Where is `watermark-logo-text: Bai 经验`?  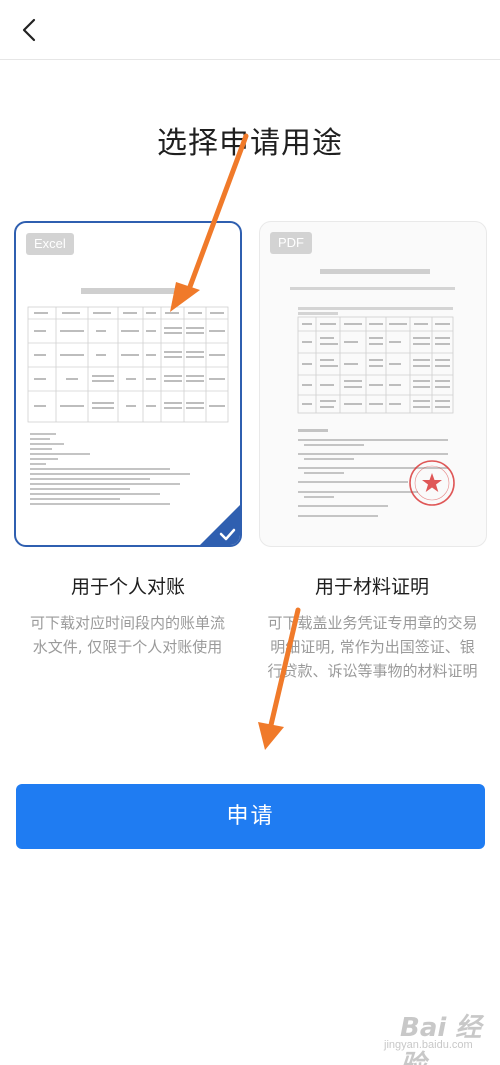
watermark-logo-text: Bai 经验 is located at coordinates (441, 1039).